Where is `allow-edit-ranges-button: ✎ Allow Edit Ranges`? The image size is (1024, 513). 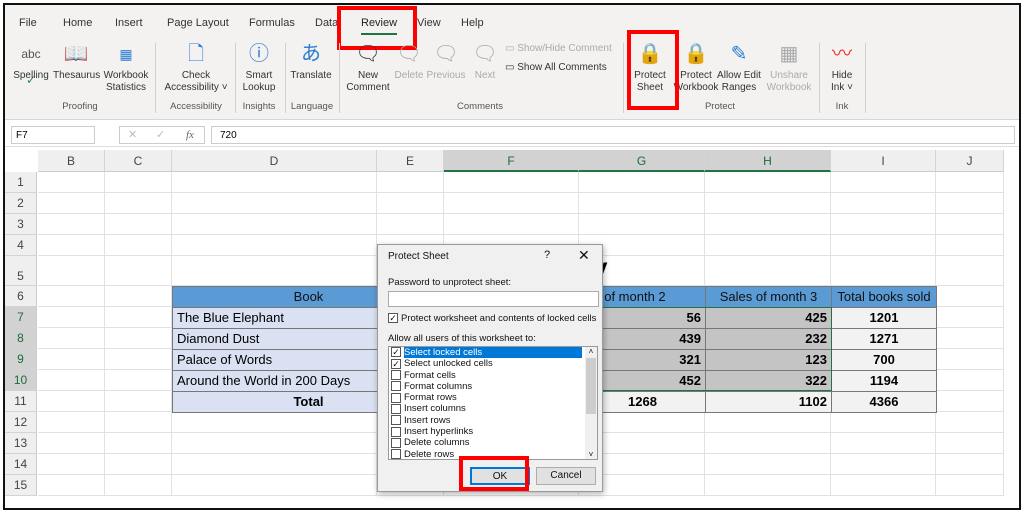 allow-edit-ranges-button: ✎ Allow Edit Ranges is located at coordinates (739, 67).